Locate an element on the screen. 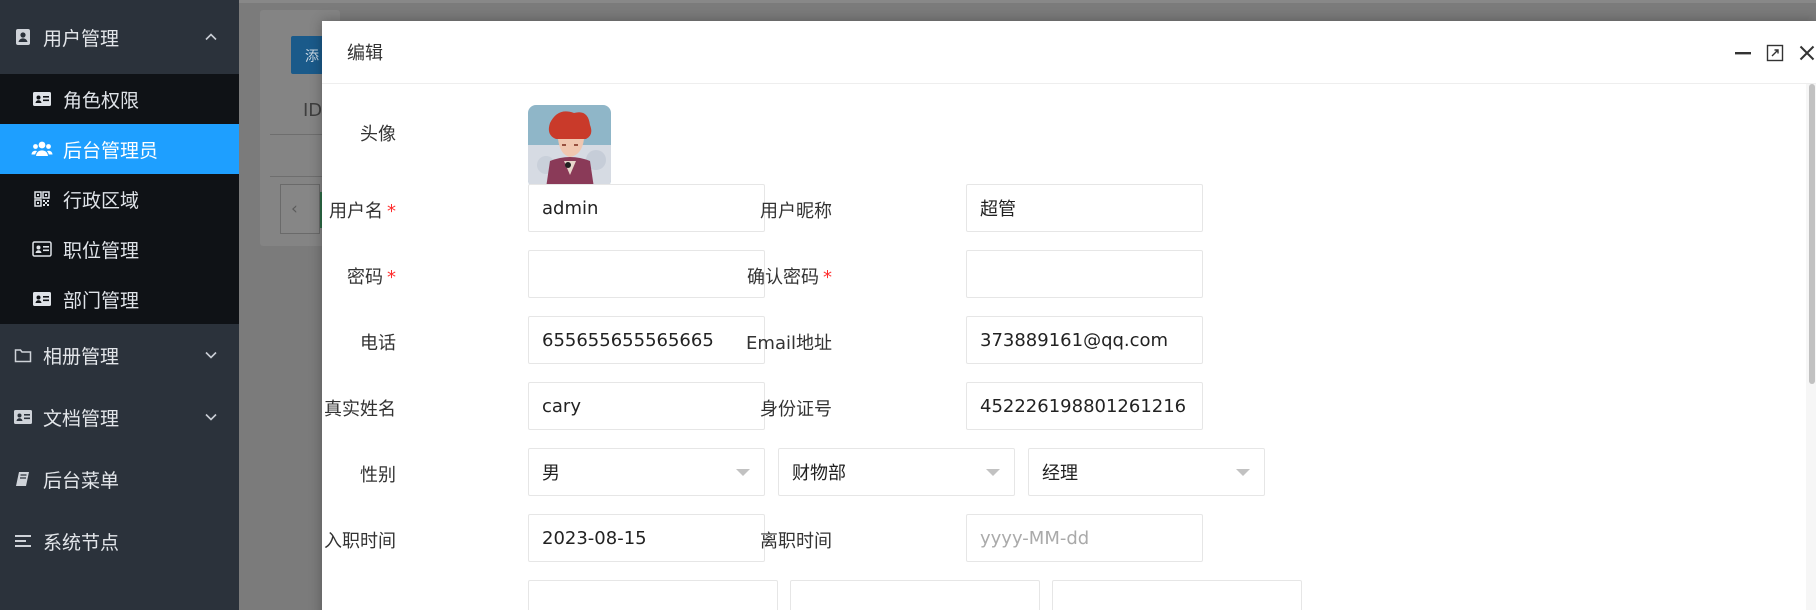 Image resolution: width=1816 pixels, height=610 pixels. avatar-label: 头像 is located at coordinates (301, 133).